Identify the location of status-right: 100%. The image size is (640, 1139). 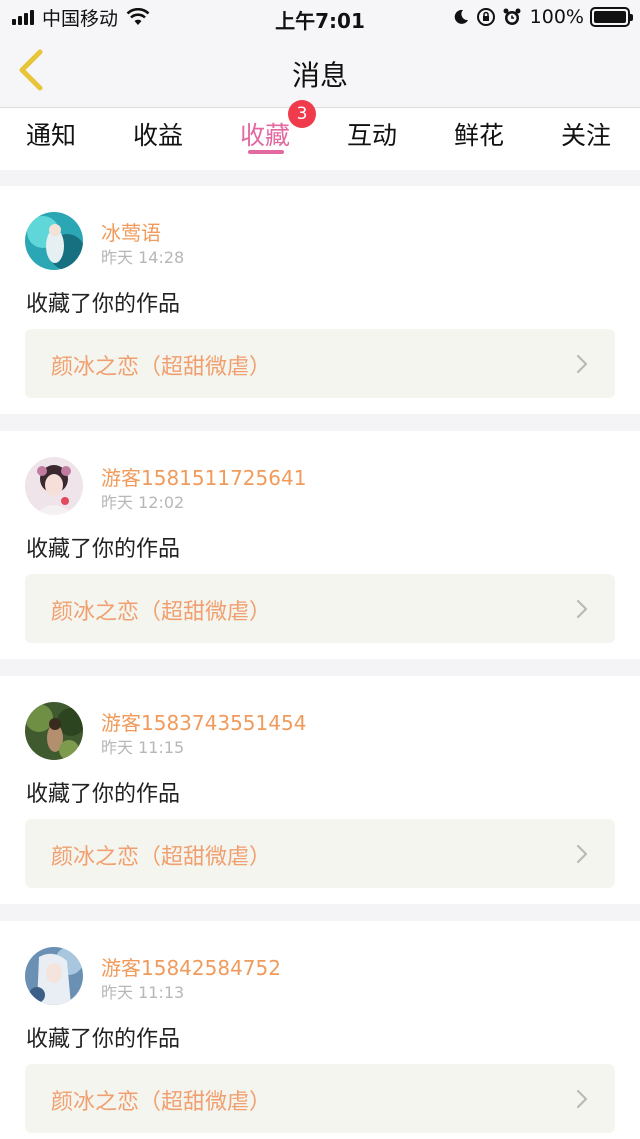
(542, 17).